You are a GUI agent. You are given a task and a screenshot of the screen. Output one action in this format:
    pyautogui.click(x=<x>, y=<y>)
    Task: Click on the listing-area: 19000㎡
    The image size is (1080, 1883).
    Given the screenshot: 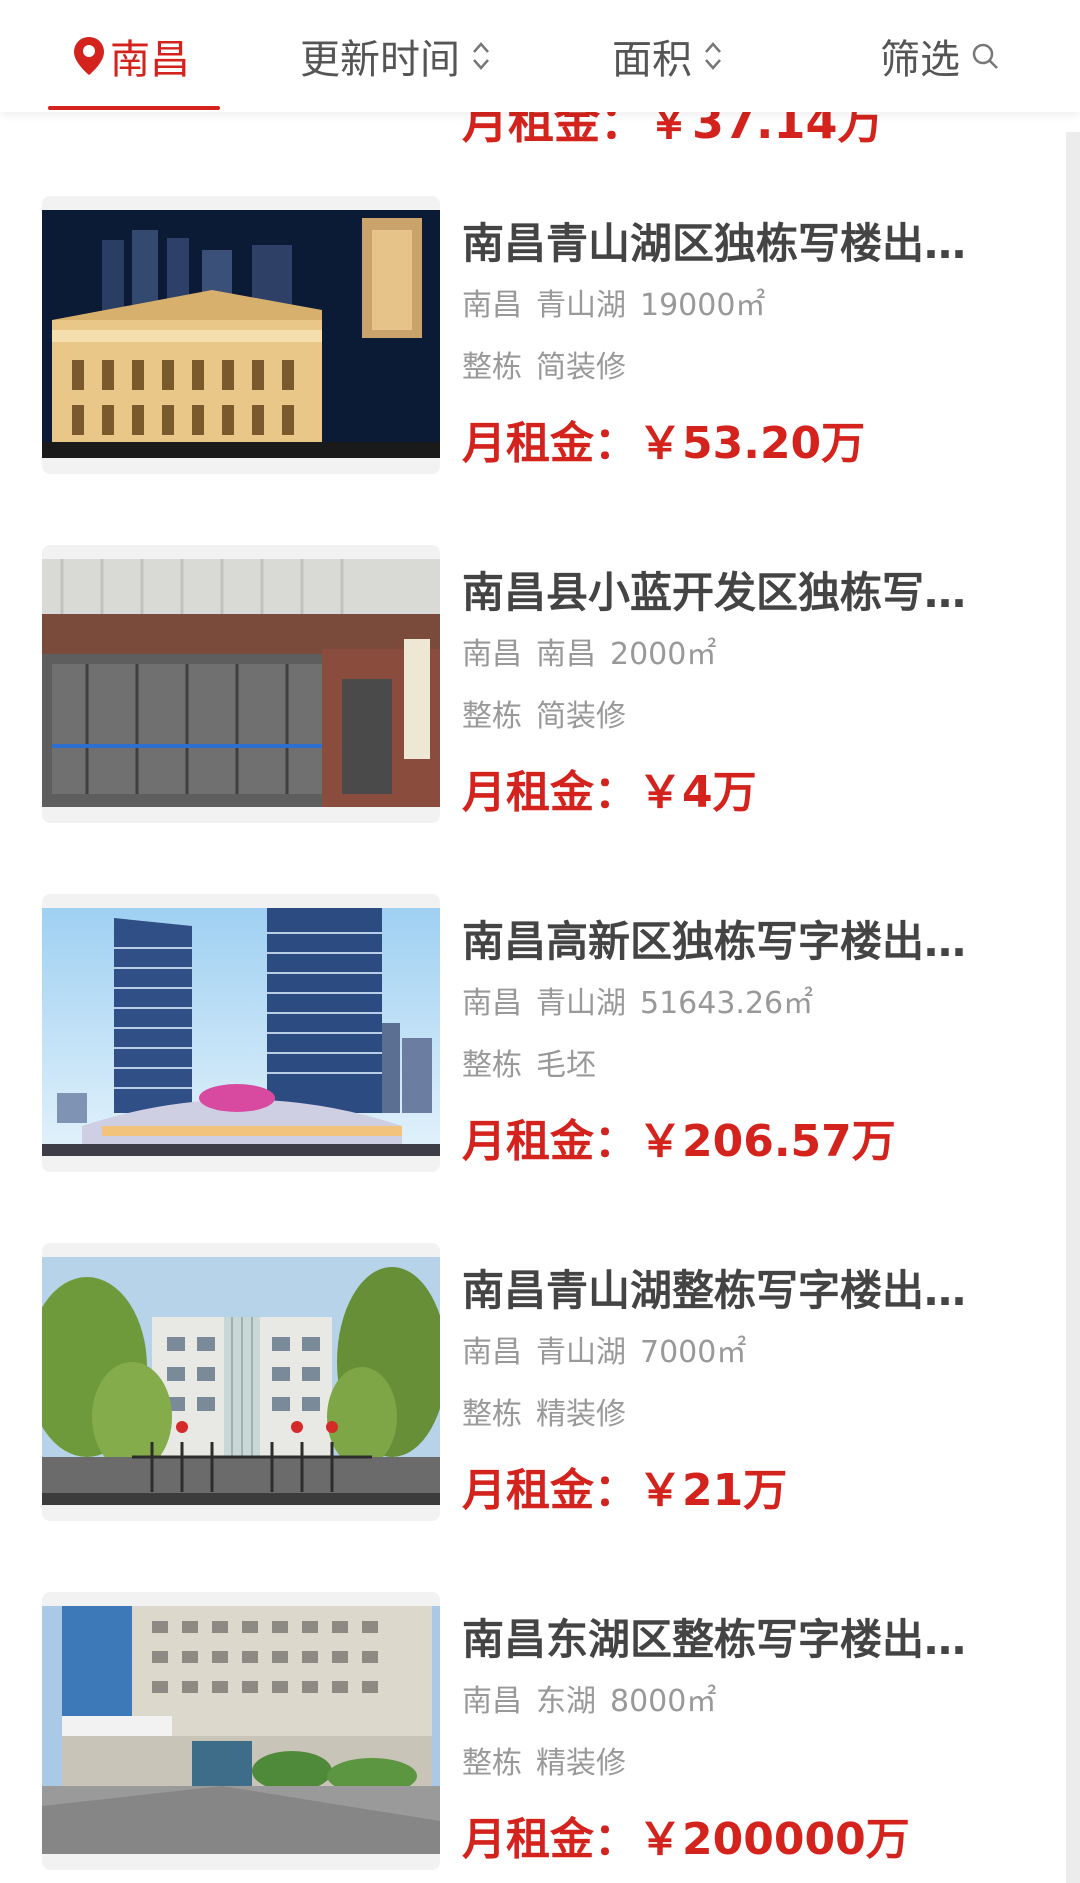 What is the action you would take?
    pyautogui.click(x=703, y=305)
    